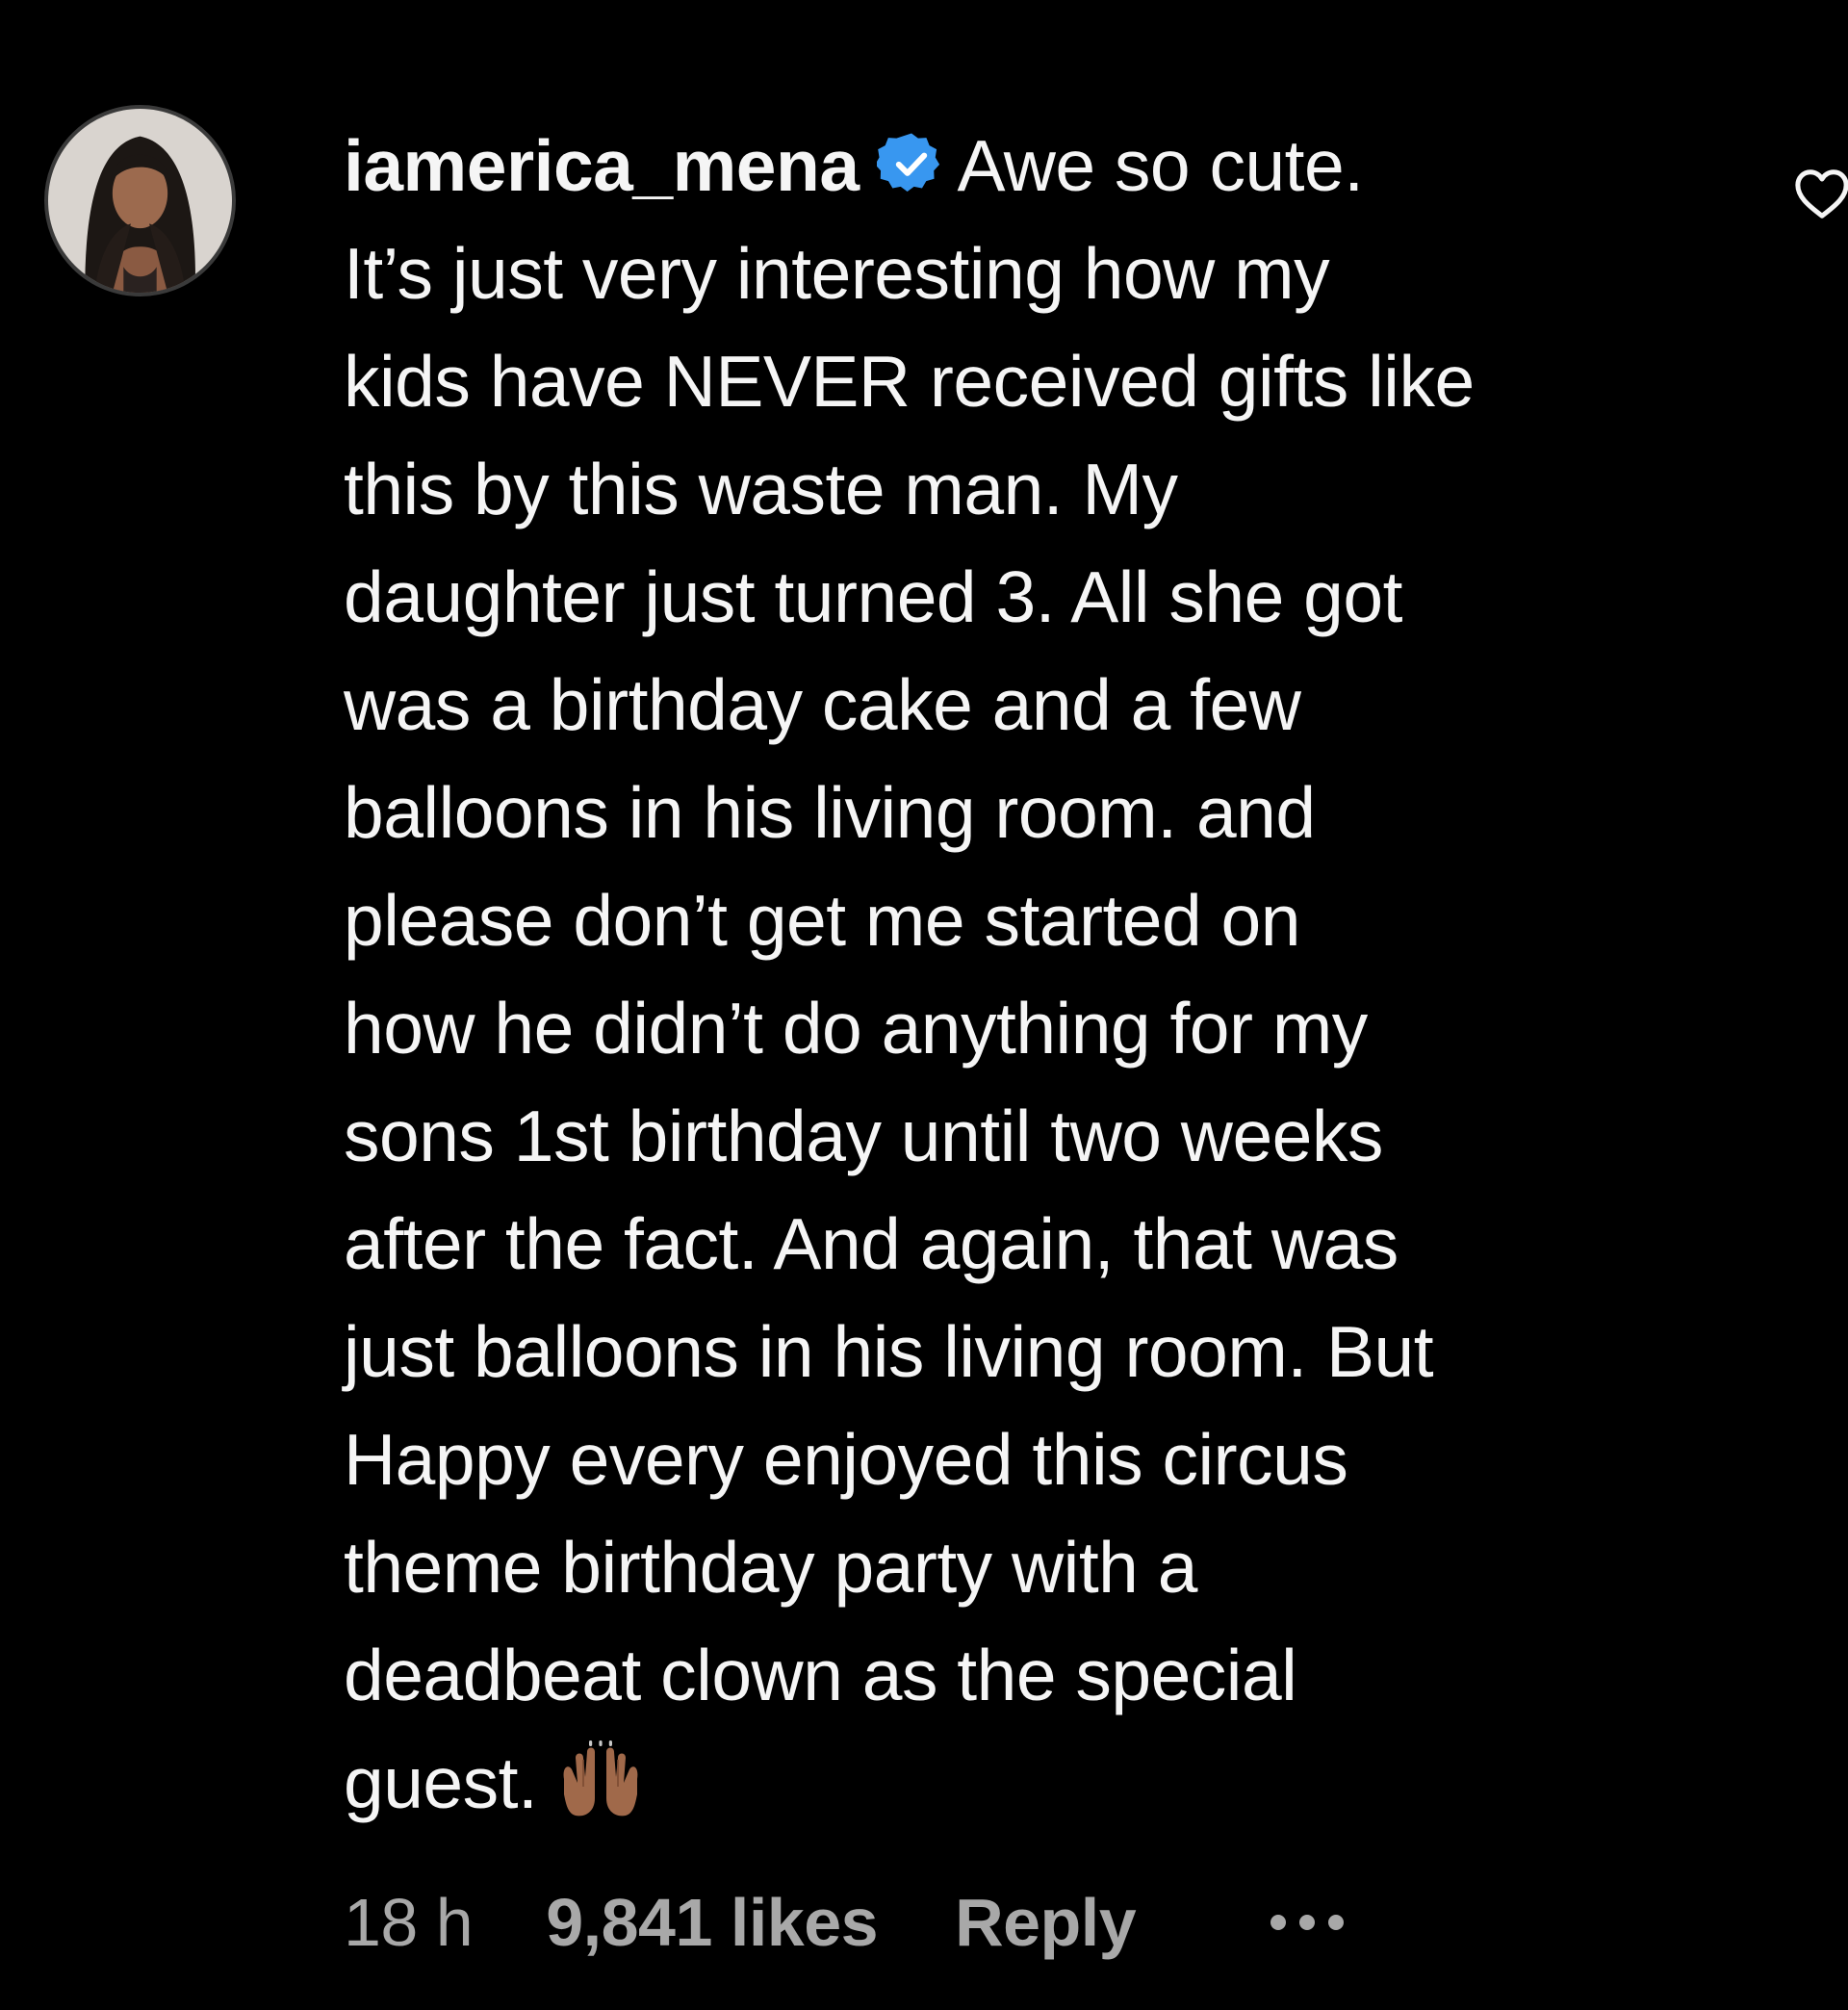  I want to click on comment-line: was a birthday cake and a few, so click(822, 705).